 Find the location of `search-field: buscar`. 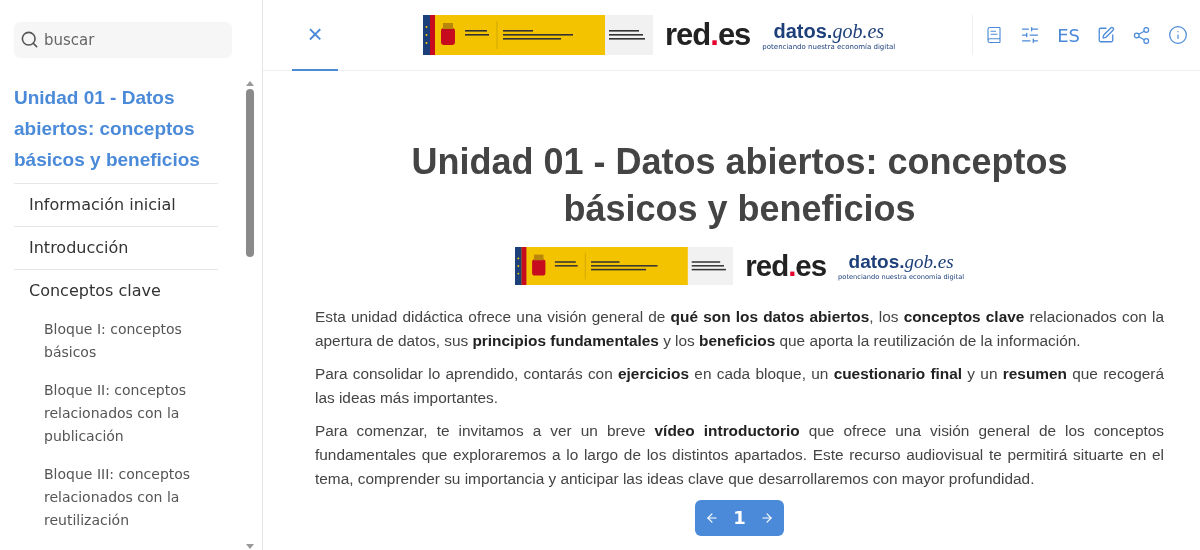

search-field: buscar is located at coordinates (123, 40).